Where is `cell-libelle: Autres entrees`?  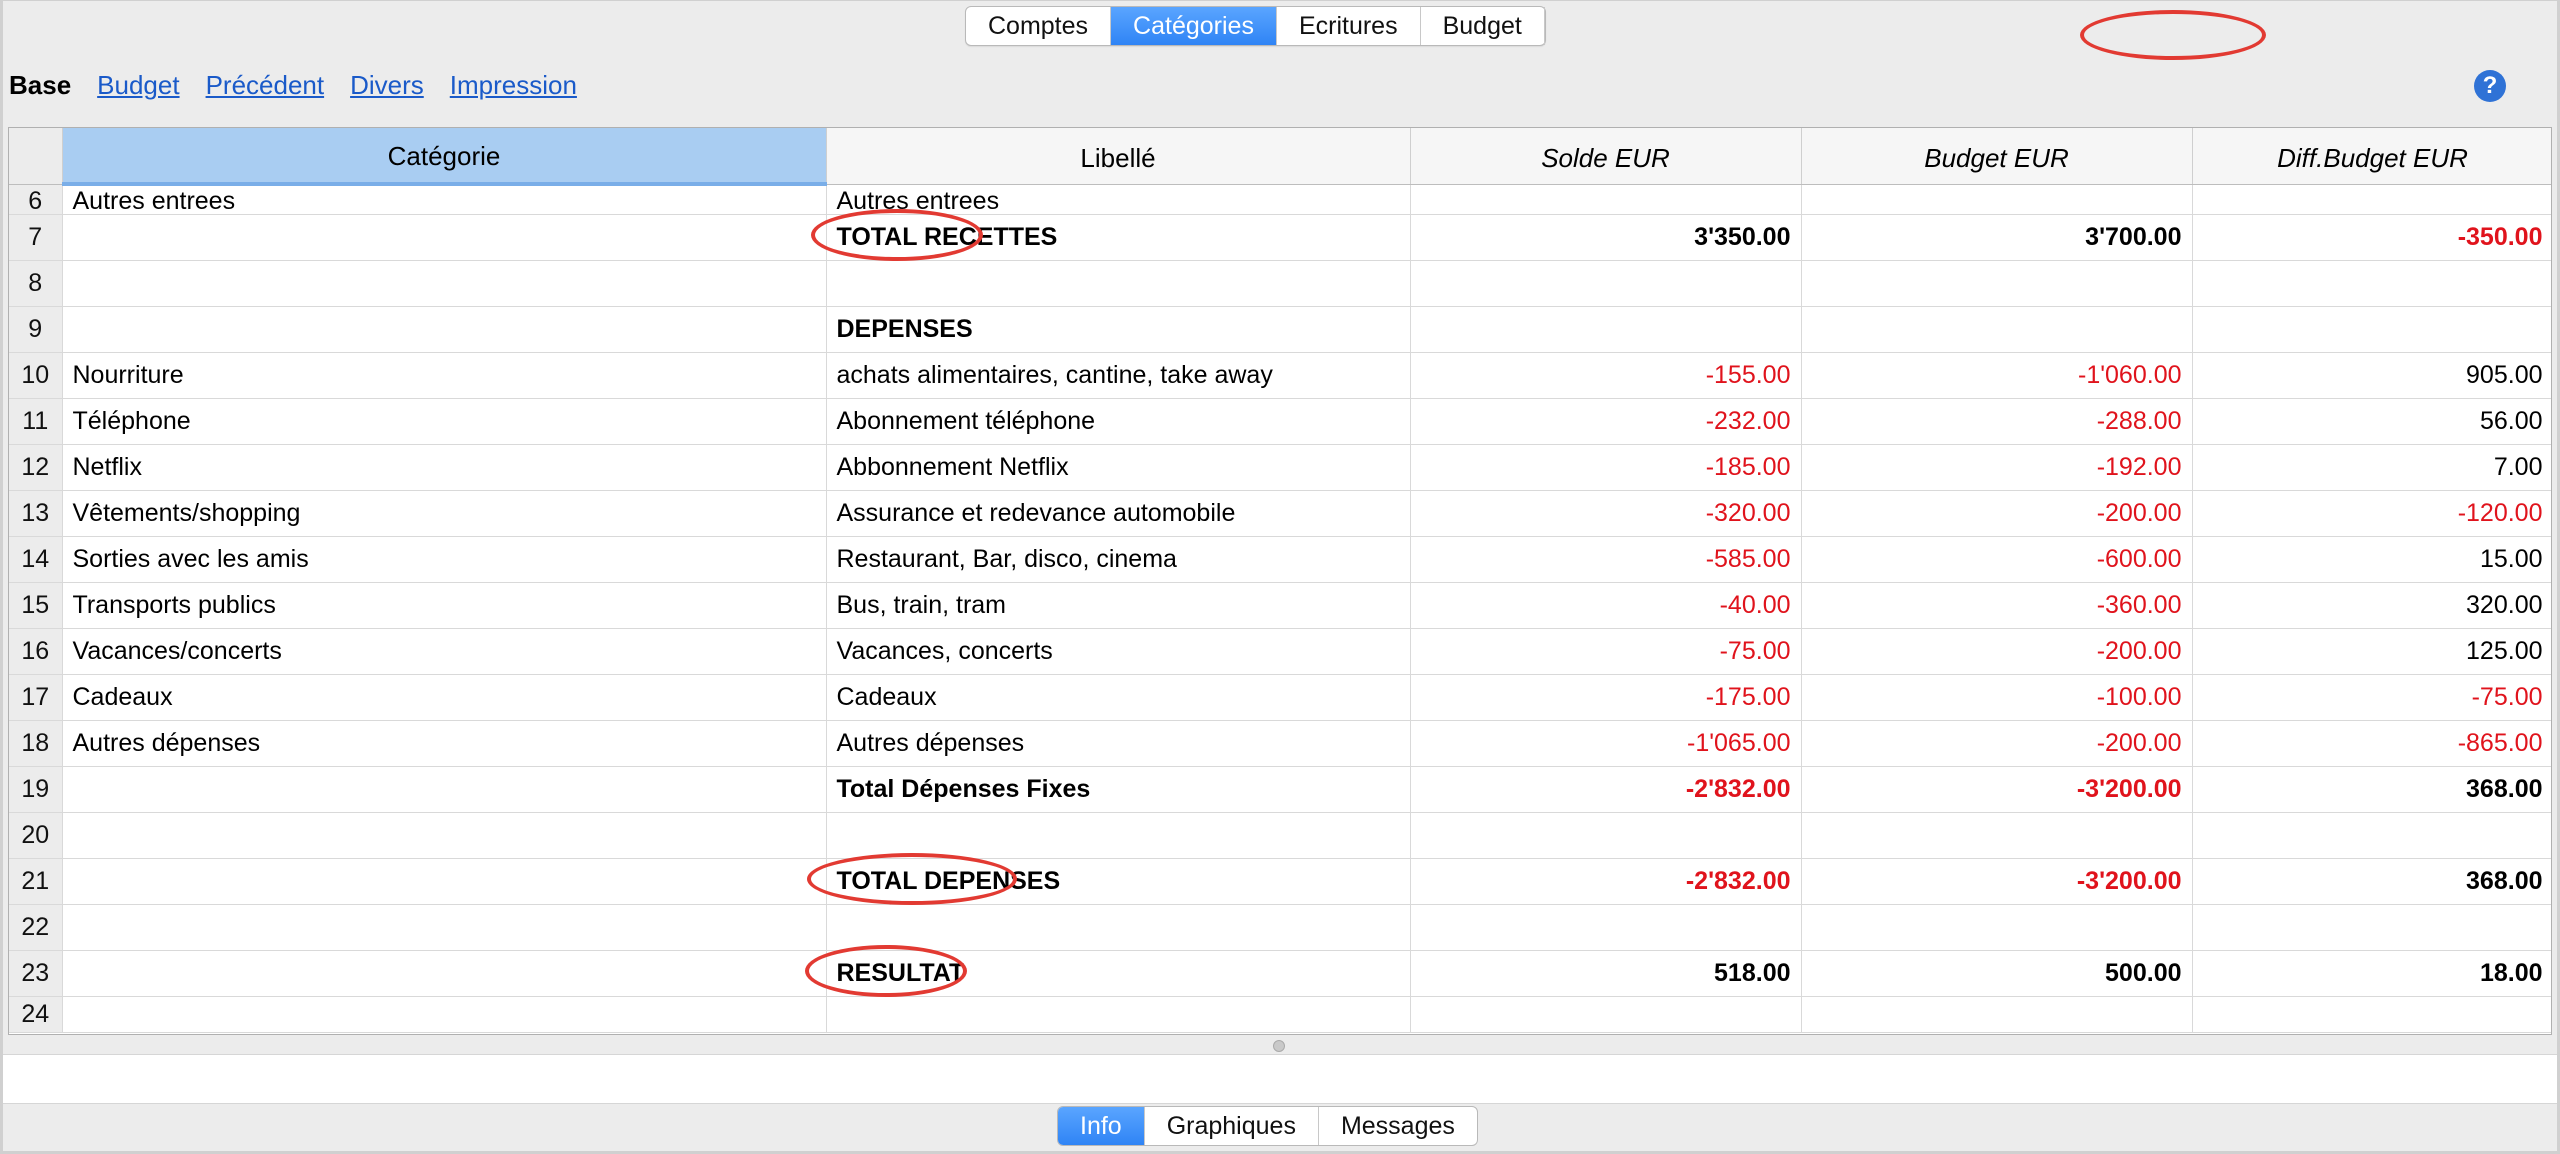 cell-libelle: Autres entrees is located at coordinates (1118, 199).